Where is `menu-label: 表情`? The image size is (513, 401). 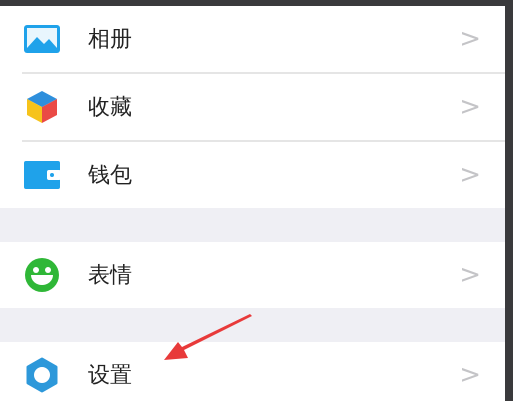
menu-label: 表情 is located at coordinates (110, 276).